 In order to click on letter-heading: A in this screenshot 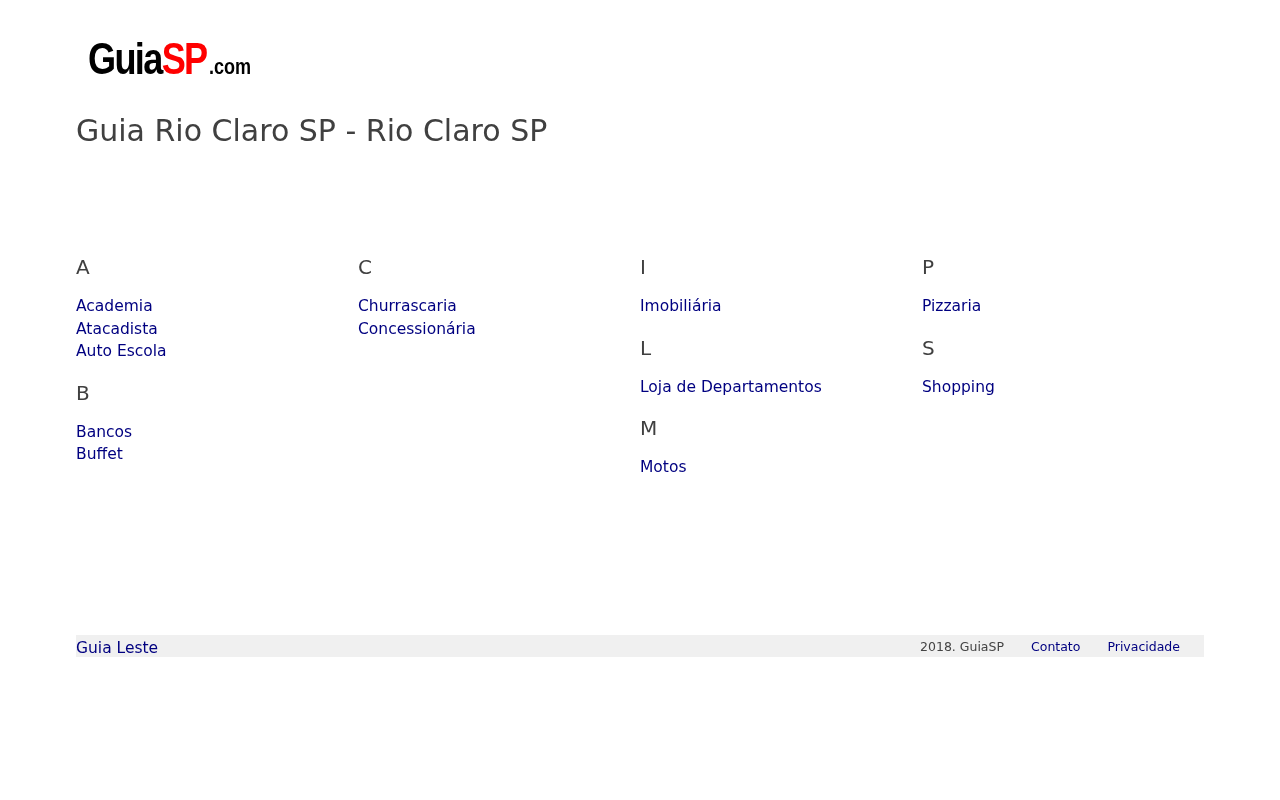, I will do `click(83, 267)`.